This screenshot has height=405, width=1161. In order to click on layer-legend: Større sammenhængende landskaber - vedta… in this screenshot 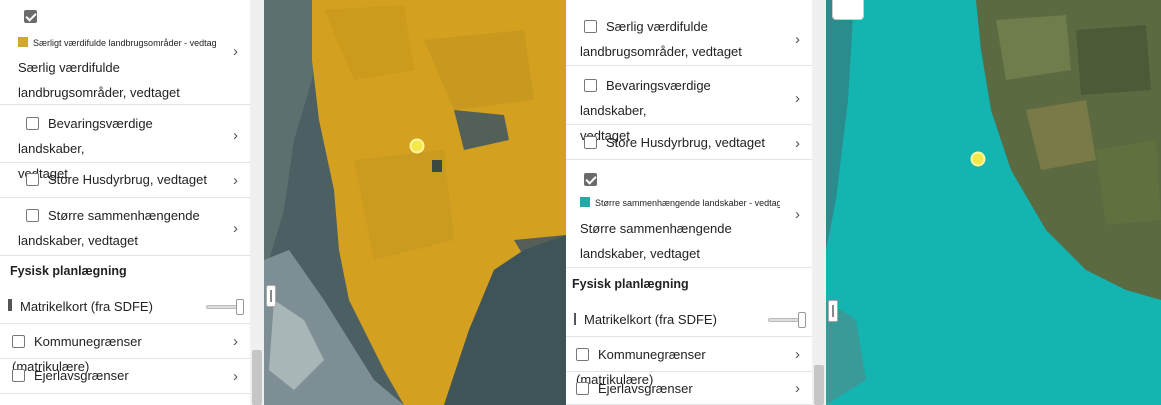, I will do `click(680, 203)`.